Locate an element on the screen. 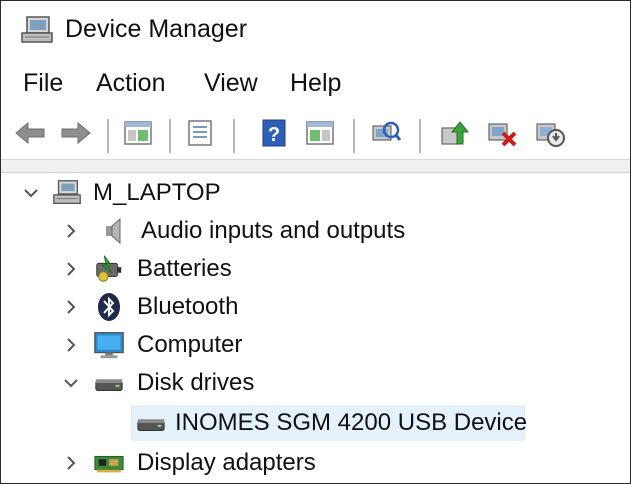  bluetooth-icon is located at coordinates (109, 307).